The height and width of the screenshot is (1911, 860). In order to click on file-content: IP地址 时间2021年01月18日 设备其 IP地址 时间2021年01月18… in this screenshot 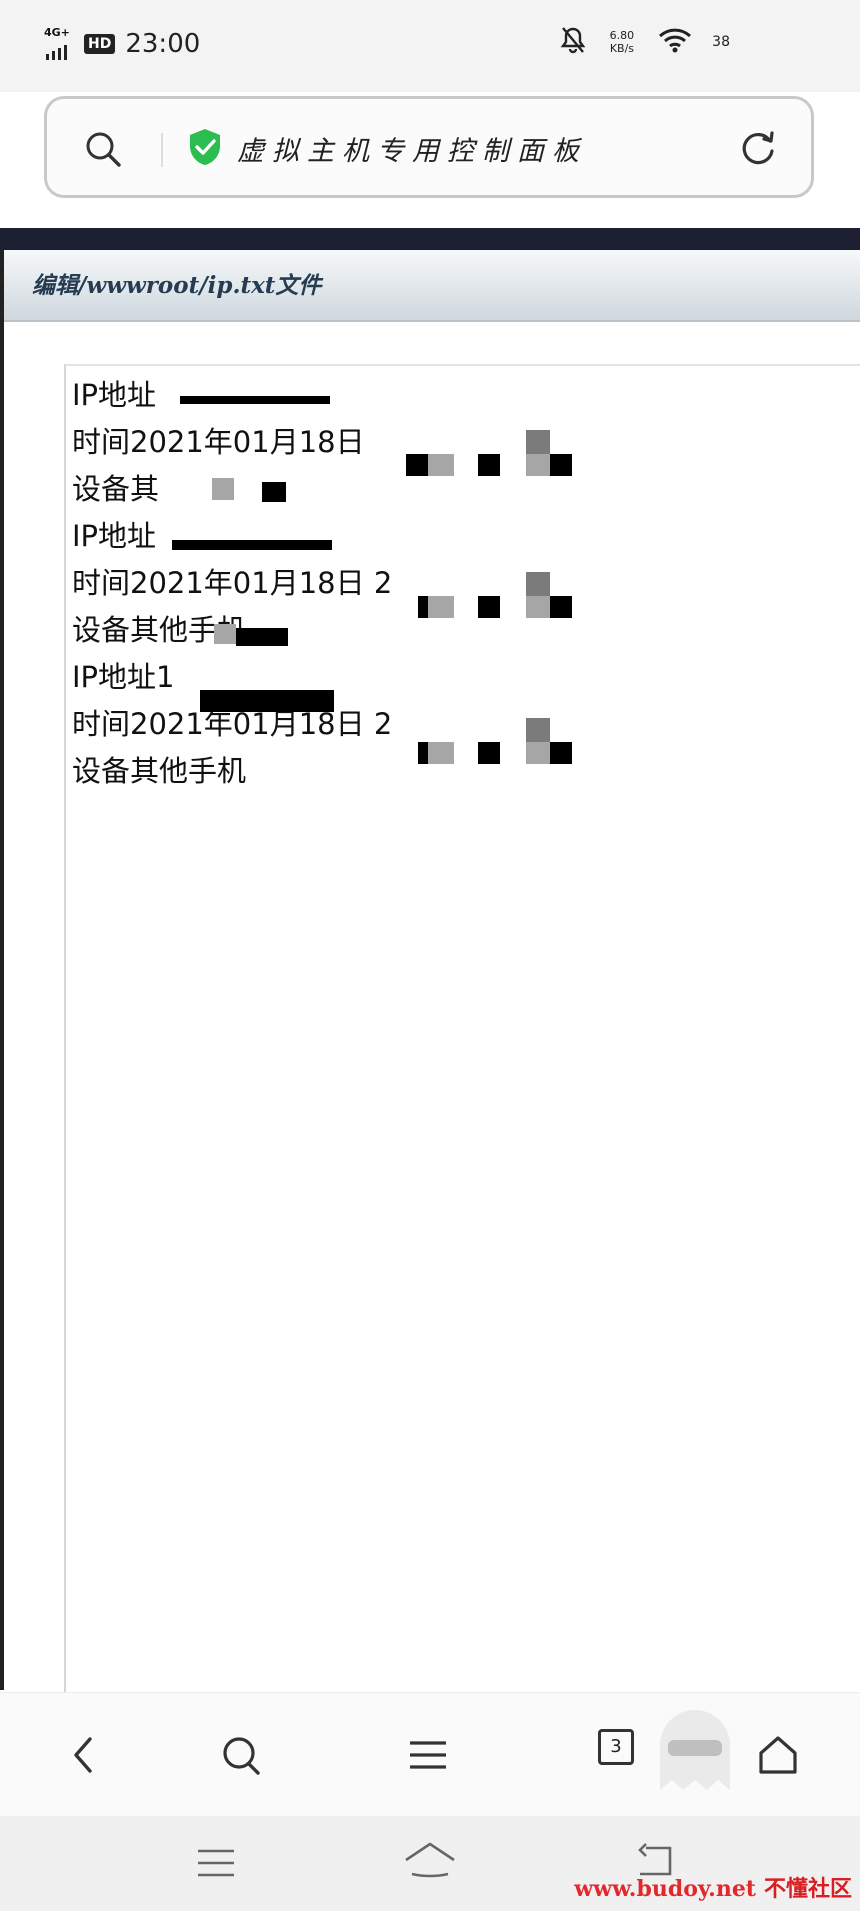, I will do `click(232, 583)`.